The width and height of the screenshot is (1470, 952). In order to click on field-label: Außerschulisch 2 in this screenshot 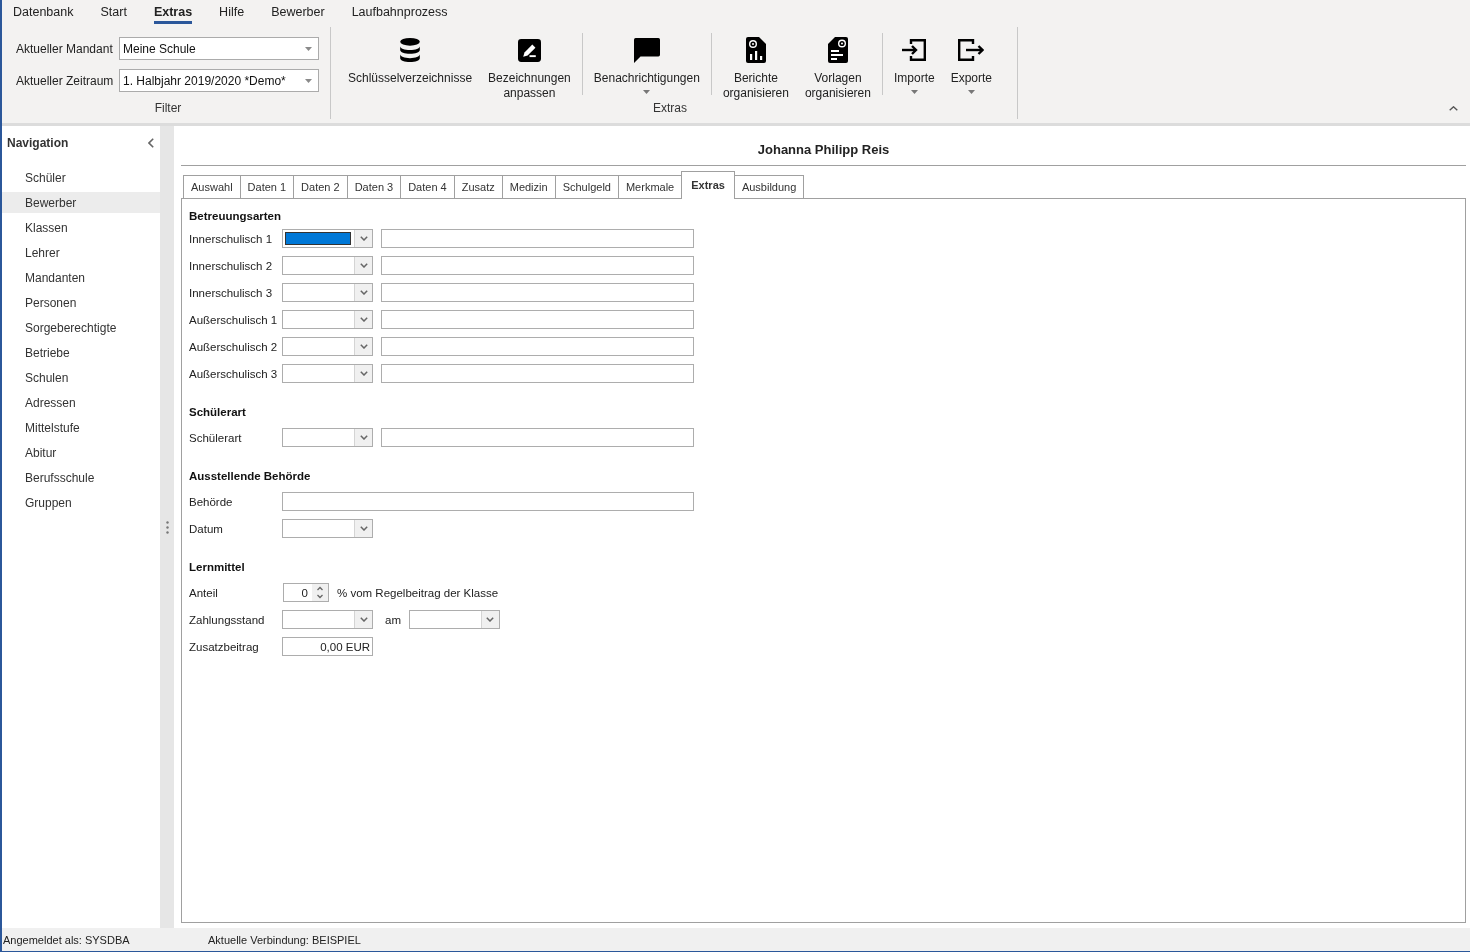, I will do `click(234, 346)`.